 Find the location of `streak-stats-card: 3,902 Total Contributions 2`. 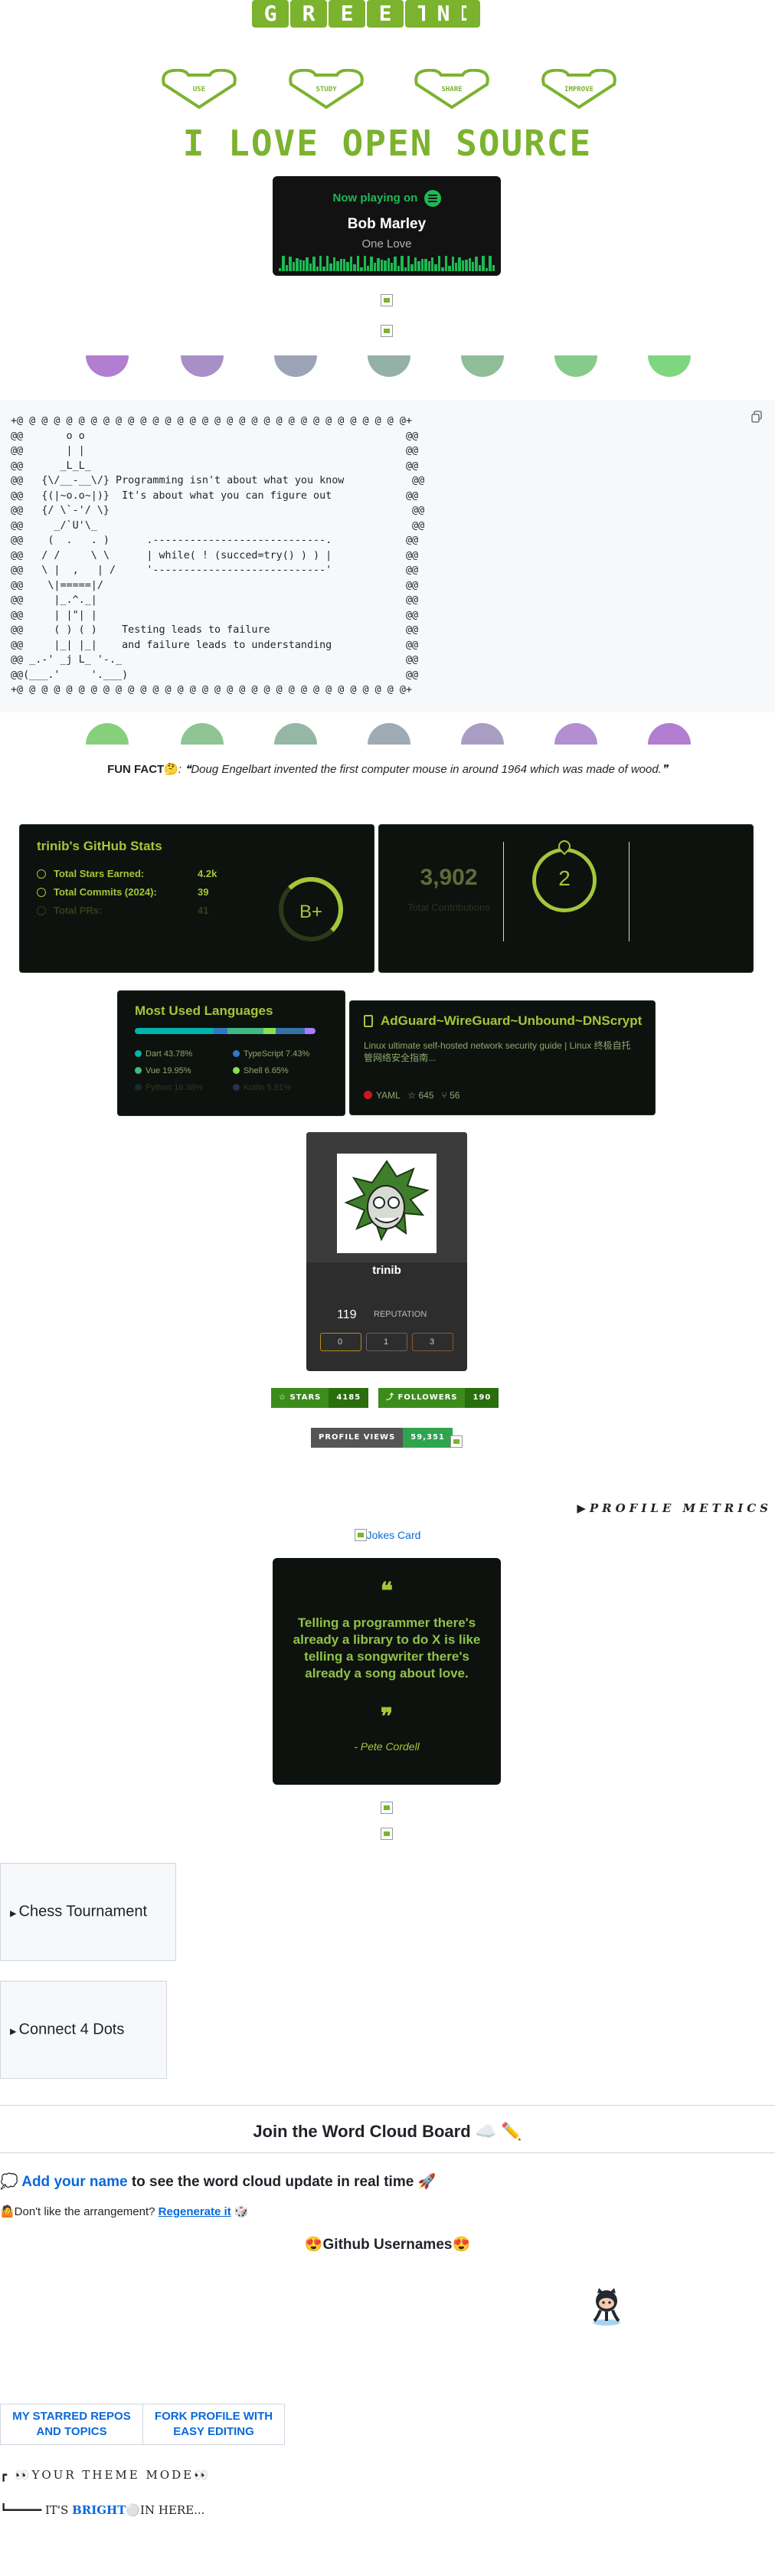

streak-stats-card: 3,902 Total Contributions 2 is located at coordinates (566, 898).